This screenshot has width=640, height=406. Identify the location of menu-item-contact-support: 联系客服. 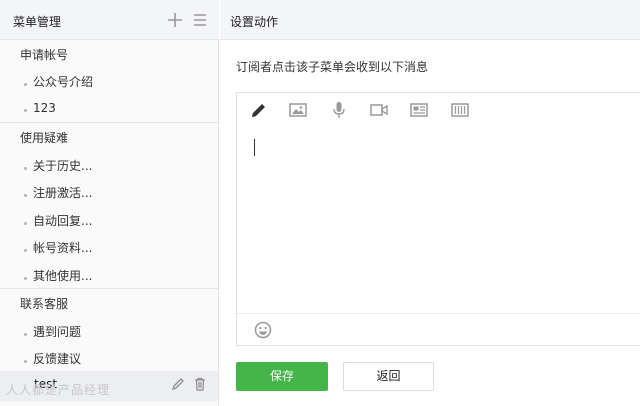
(44, 303).